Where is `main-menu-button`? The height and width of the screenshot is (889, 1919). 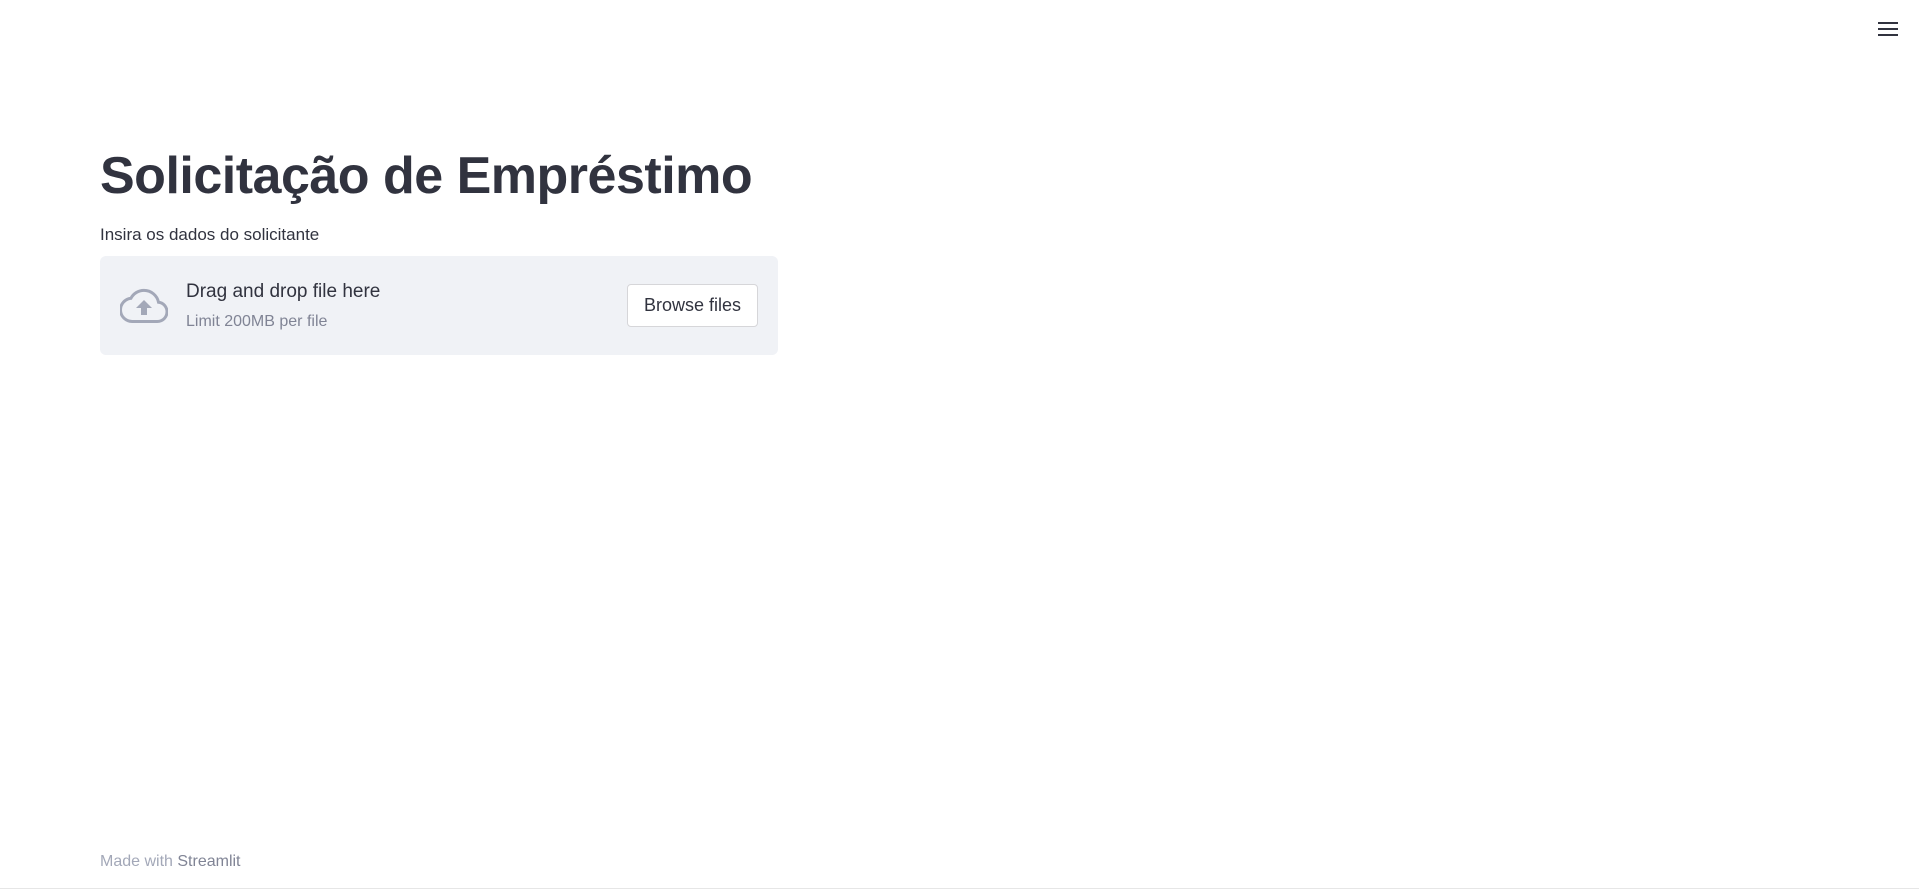 main-menu-button is located at coordinates (1888, 29).